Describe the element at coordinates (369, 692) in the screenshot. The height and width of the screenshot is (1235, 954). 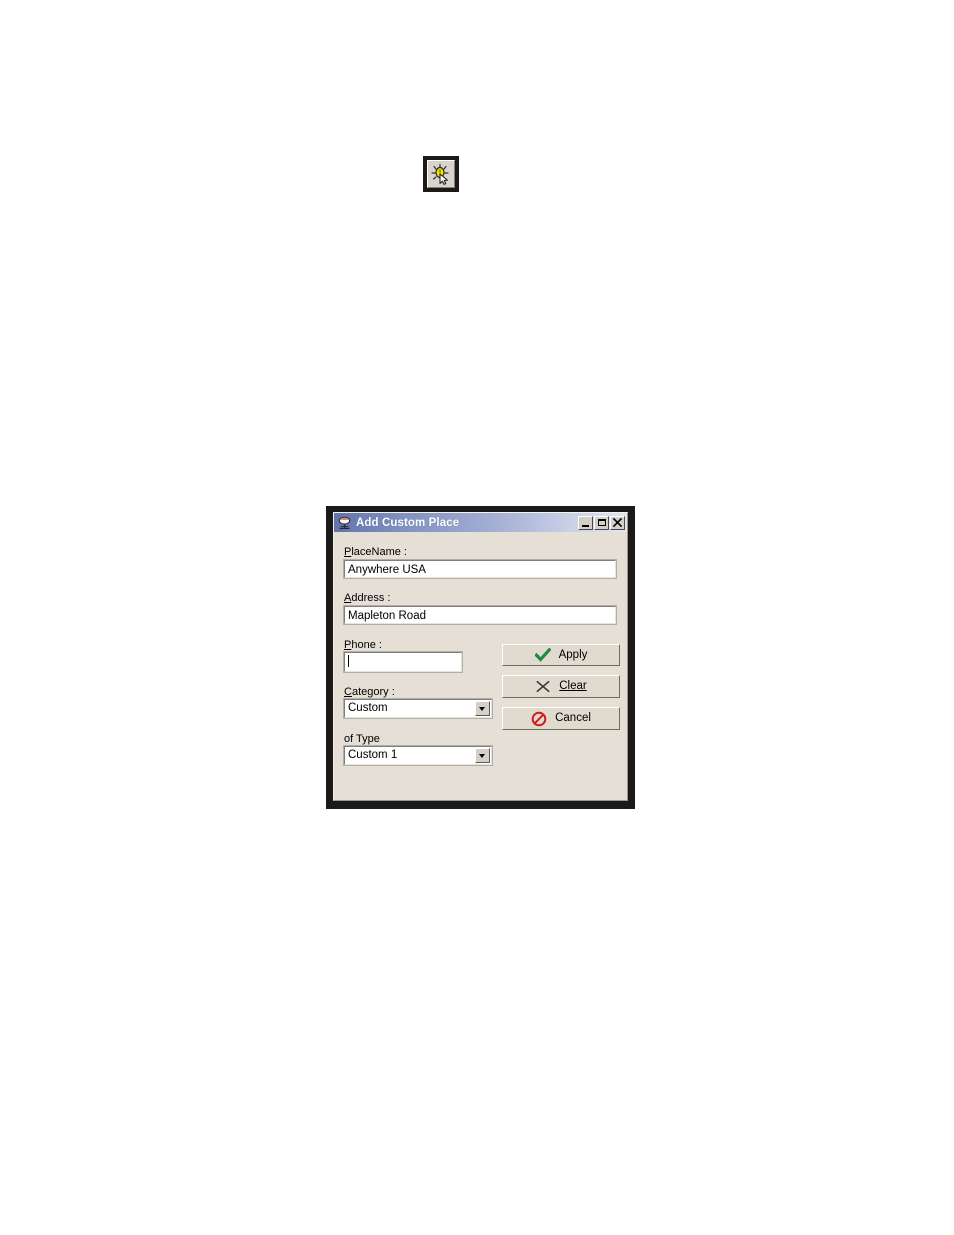
I see `category-label: Category :` at that location.